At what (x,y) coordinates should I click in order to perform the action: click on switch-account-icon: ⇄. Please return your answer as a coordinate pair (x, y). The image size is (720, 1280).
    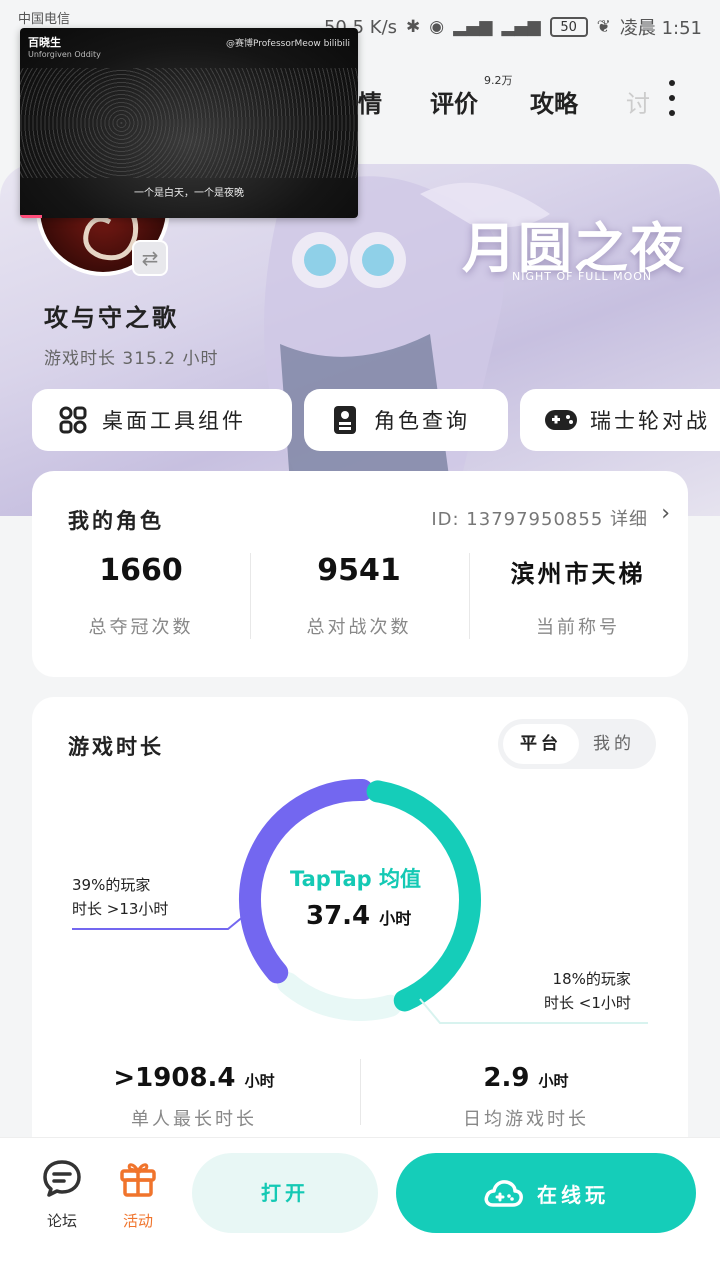
    Looking at the image, I should click on (150, 258).